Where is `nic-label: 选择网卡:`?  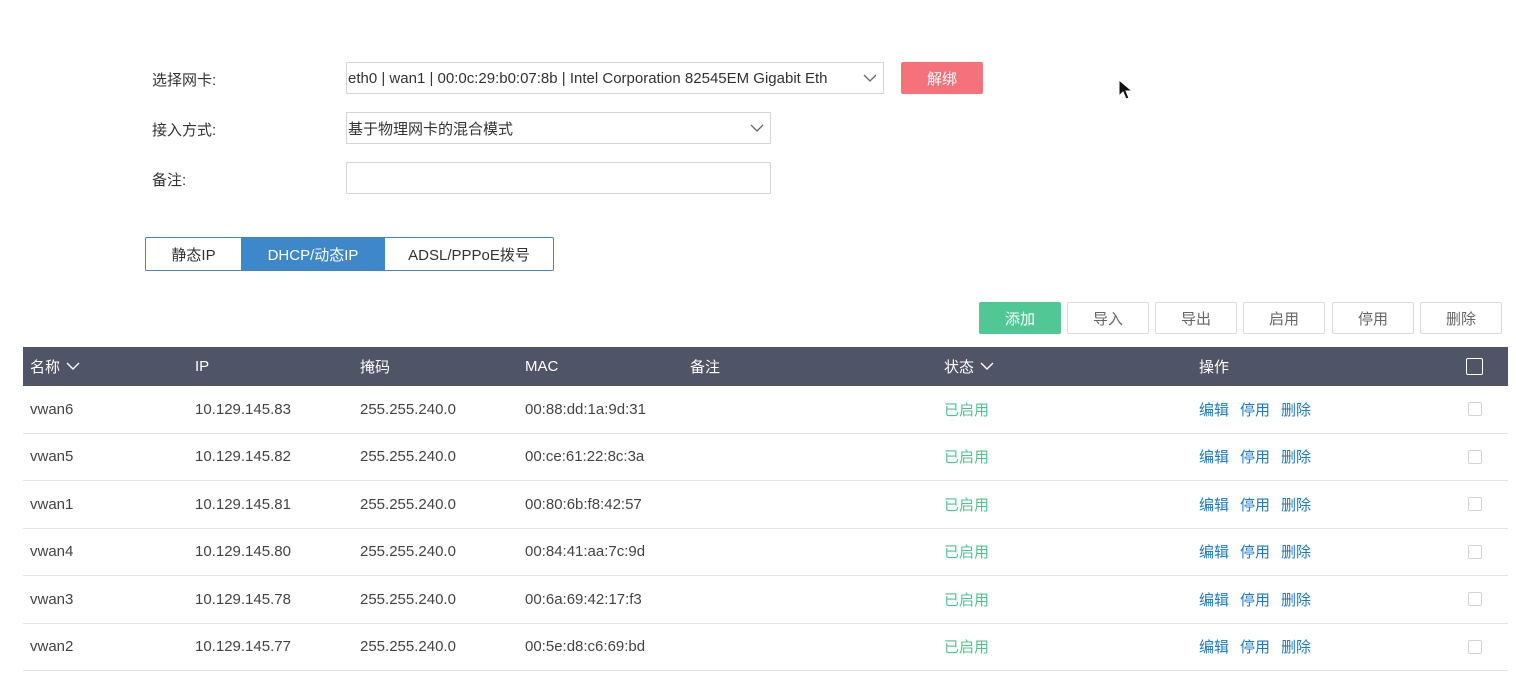 nic-label: 选择网卡: is located at coordinates (184, 80).